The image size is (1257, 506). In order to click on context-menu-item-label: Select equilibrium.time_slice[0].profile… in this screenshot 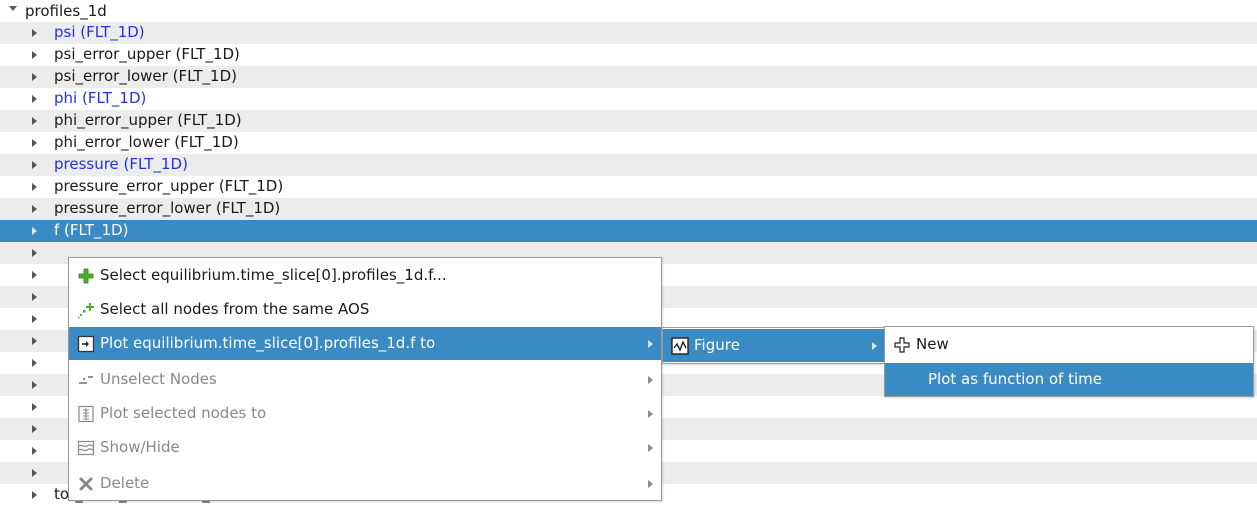, I will do `click(273, 275)`.